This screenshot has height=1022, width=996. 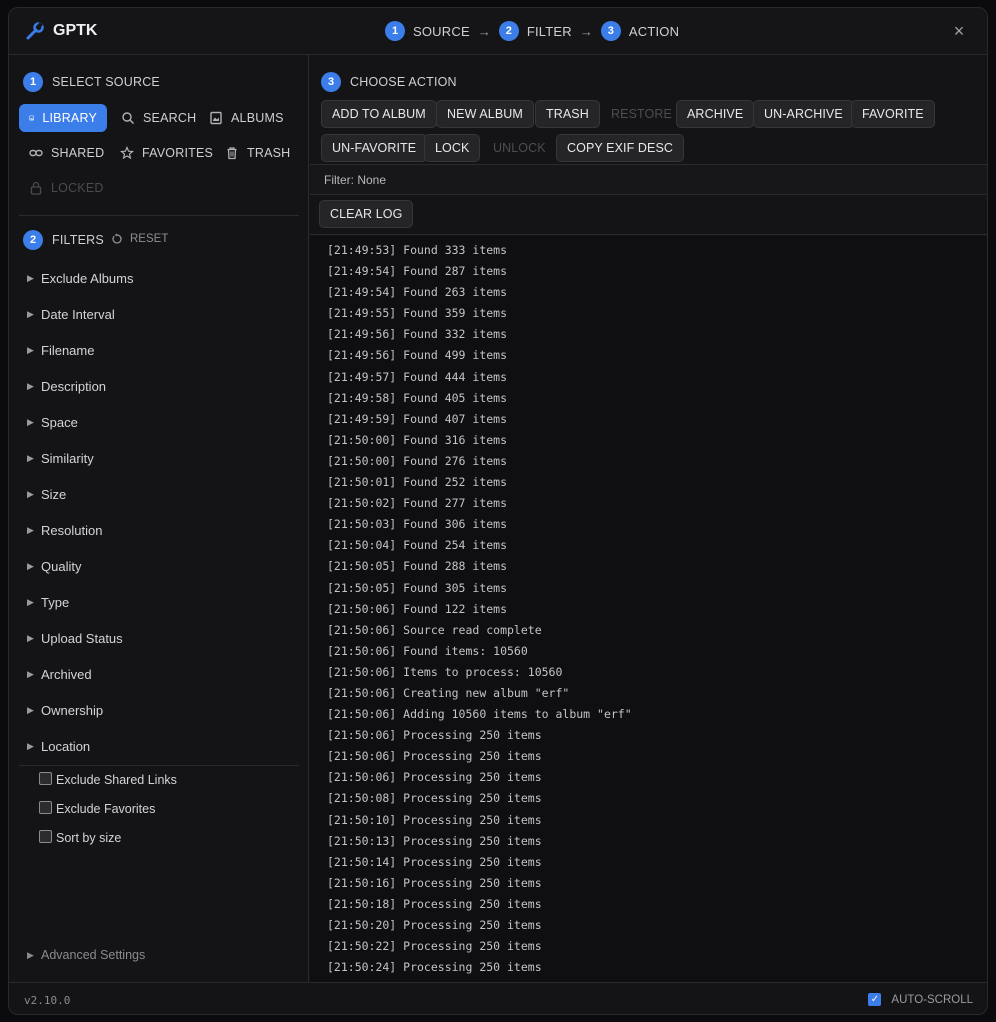 What do you see at coordinates (80, 278) in the screenshot?
I see `filter-exclude-albums: ▶ Exclude Albums` at bounding box center [80, 278].